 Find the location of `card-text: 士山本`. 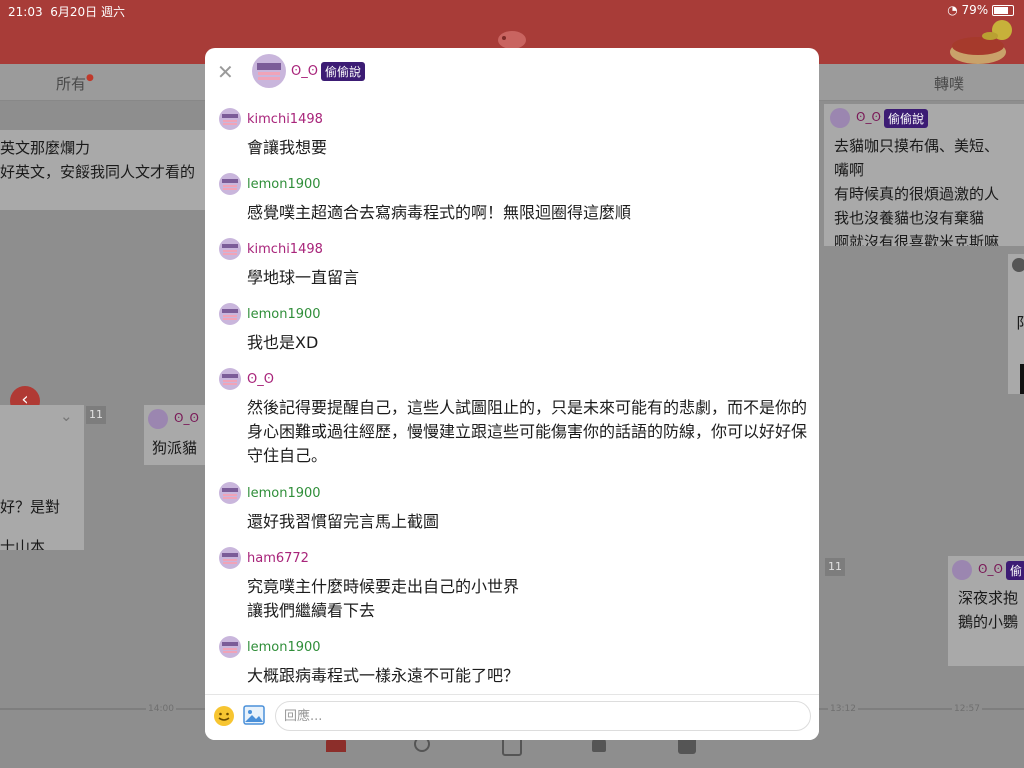

card-text: 士山本 is located at coordinates (23, 544).